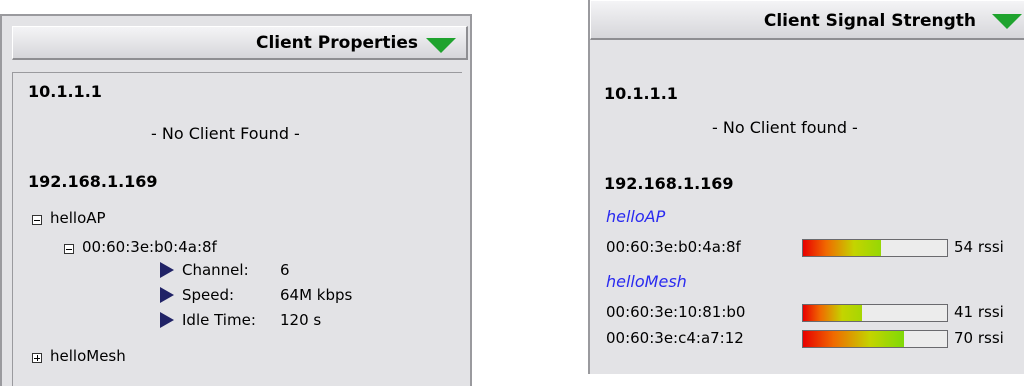 Image resolution: width=1024 pixels, height=386 pixels. What do you see at coordinates (676, 312) in the screenshot?
I see `client-mac: 00:60:3e:10:81:b0` at bounding box center [676, 312].